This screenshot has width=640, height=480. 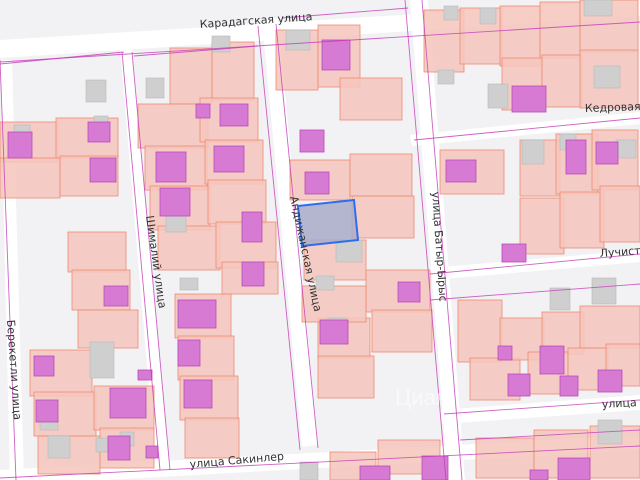 What do you see at coordinates (619, 252) in the screenshot?
I see `street-label-luchist: Лучист` at bounding box center [619, 252].